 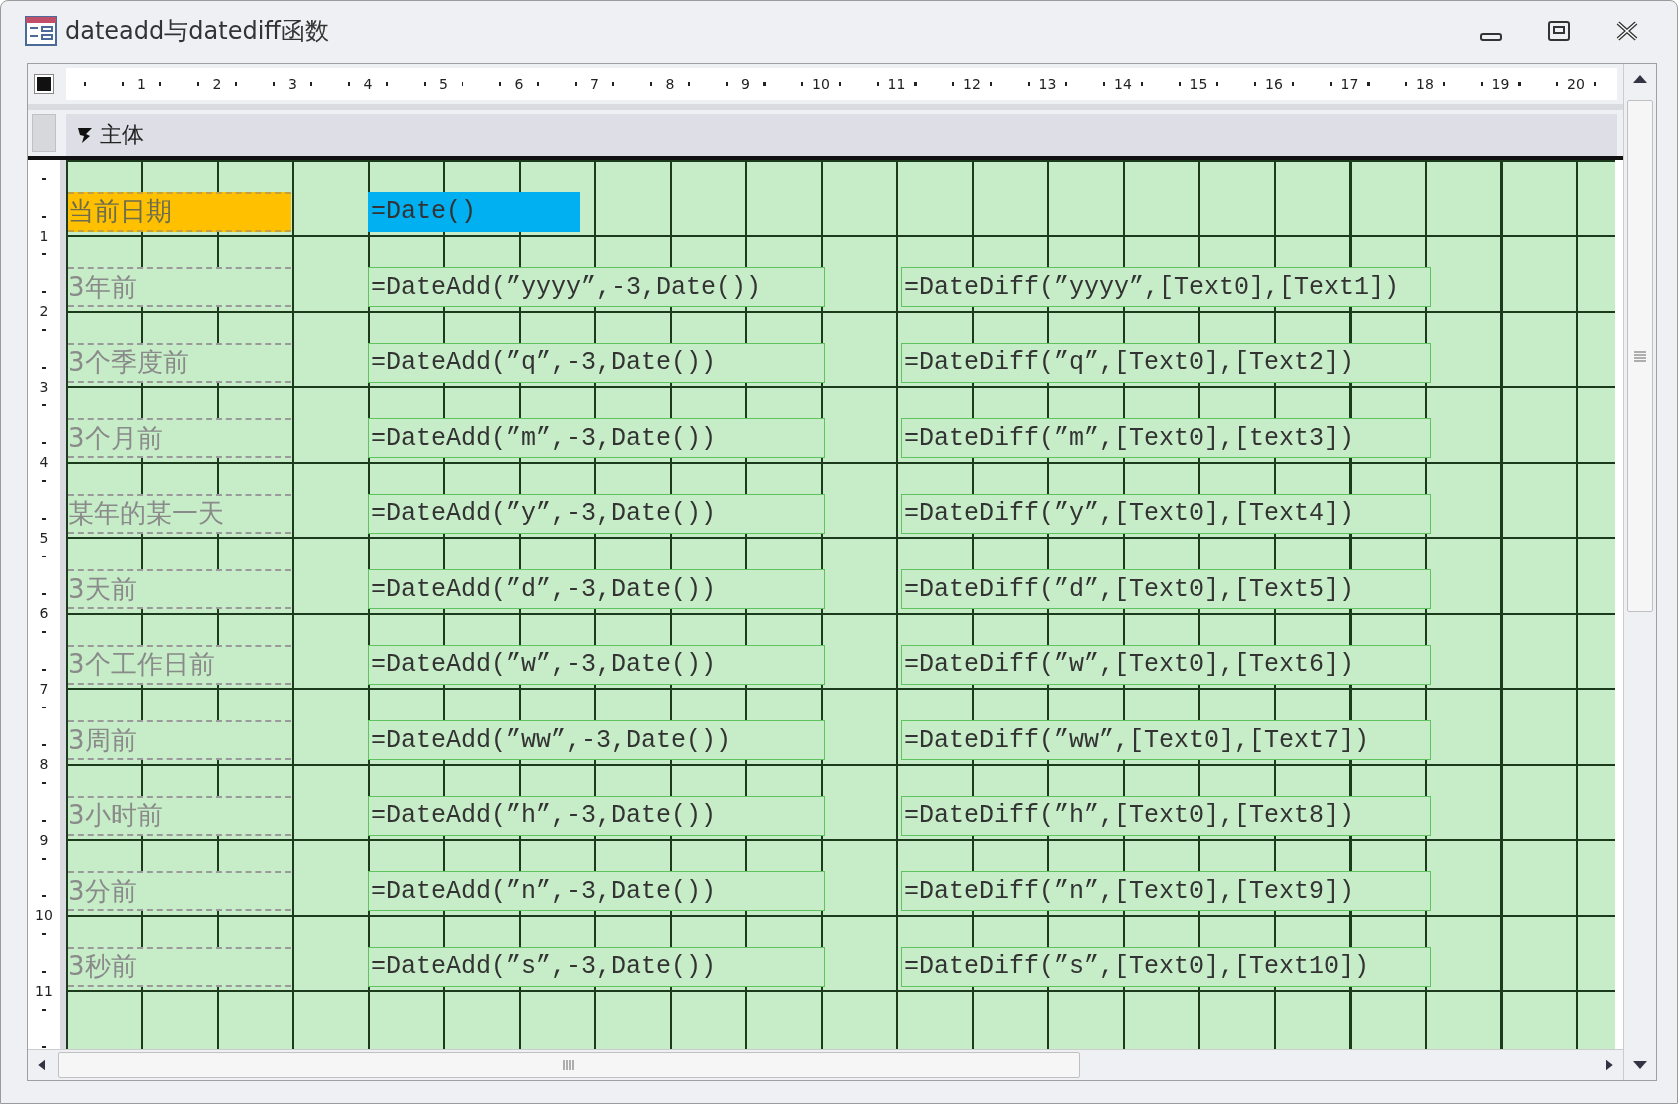 I want to click on textbox-control: =DateAdd(”y”,-3,Date()), so click(x=596, y=513).